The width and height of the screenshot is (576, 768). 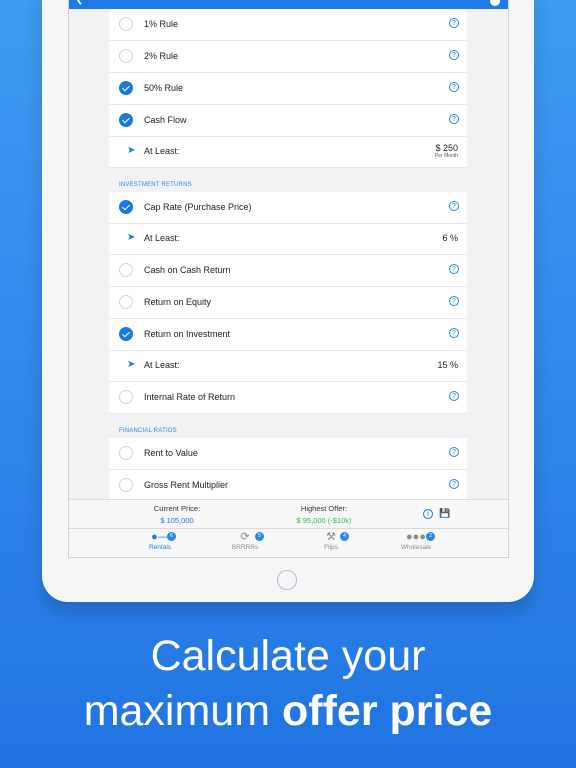 I want to click on cash-flow-minimum-value: $ 250 Per Month, so click(x=446, y=151).